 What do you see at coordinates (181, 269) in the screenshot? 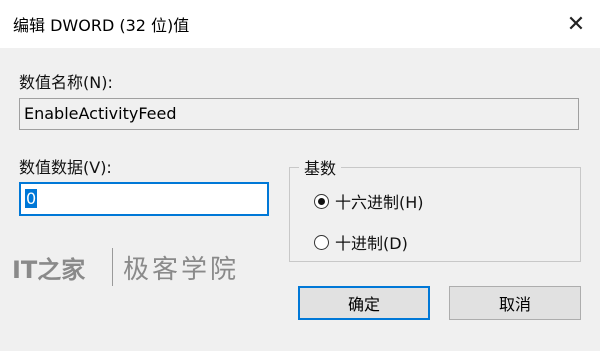
I see `watermark-text: 极客学院` at bounding box center [181, 269].